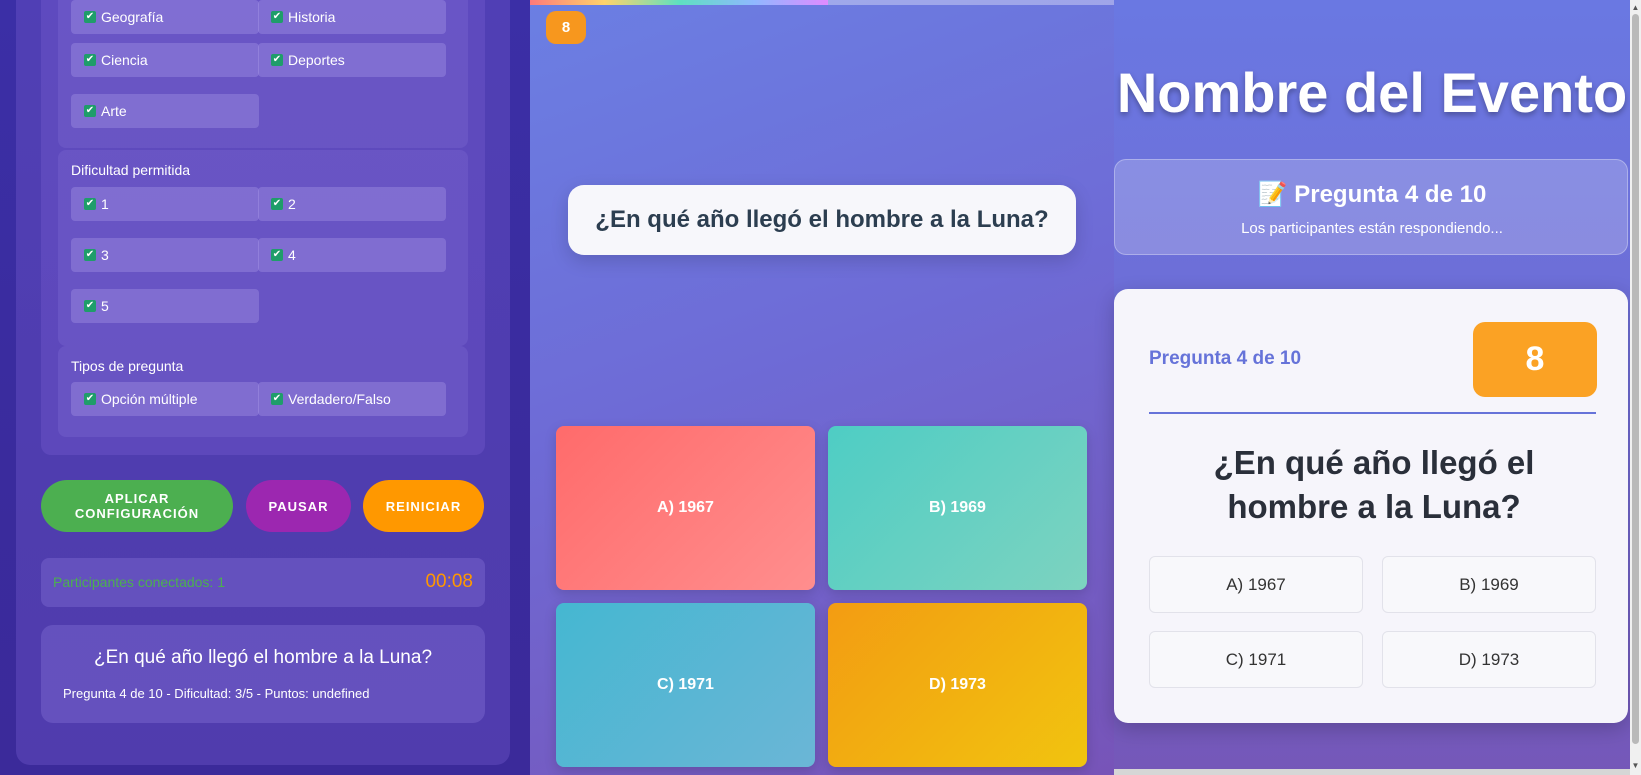 The width and height of the screenshot is (1641, 775). Describe the element at coordinates (957, 685) in the screenshot. I see `answer-d-button: D) 1973` at that location.